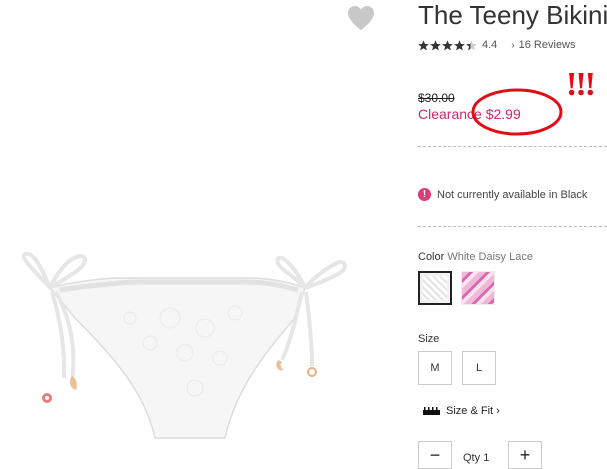  What do you see at coordinates (435, 368) in the screenshot?
I see `size-option-m: M` at bounding box center [435, 368].